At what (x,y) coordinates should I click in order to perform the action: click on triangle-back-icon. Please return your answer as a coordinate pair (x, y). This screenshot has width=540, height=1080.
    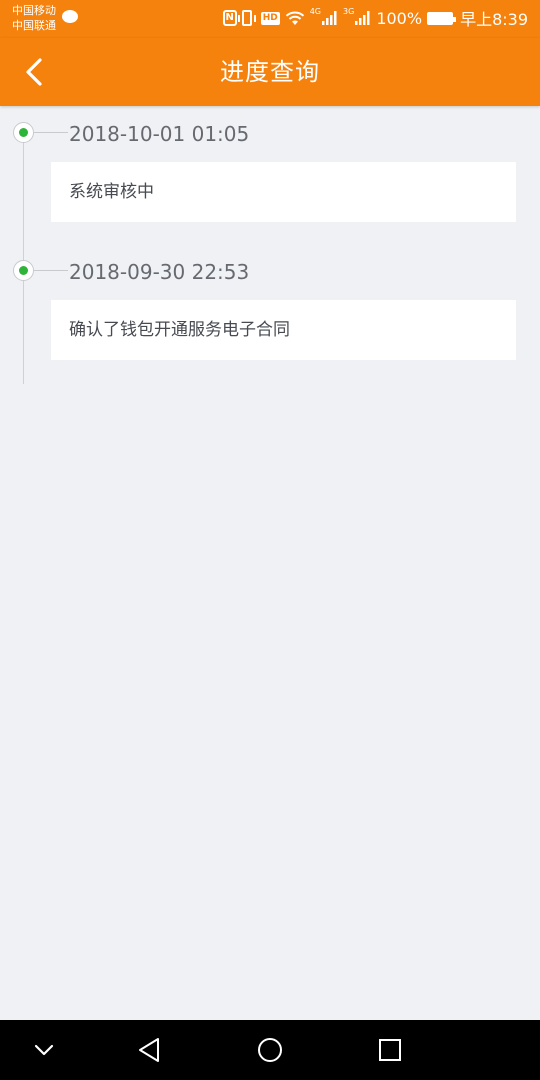
    Looking at the image, I should click on (149, 1050).